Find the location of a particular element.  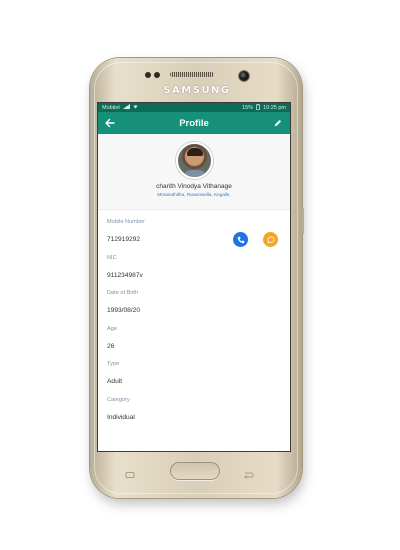

field-category: Category Individual is located at coordinates (194, 413).